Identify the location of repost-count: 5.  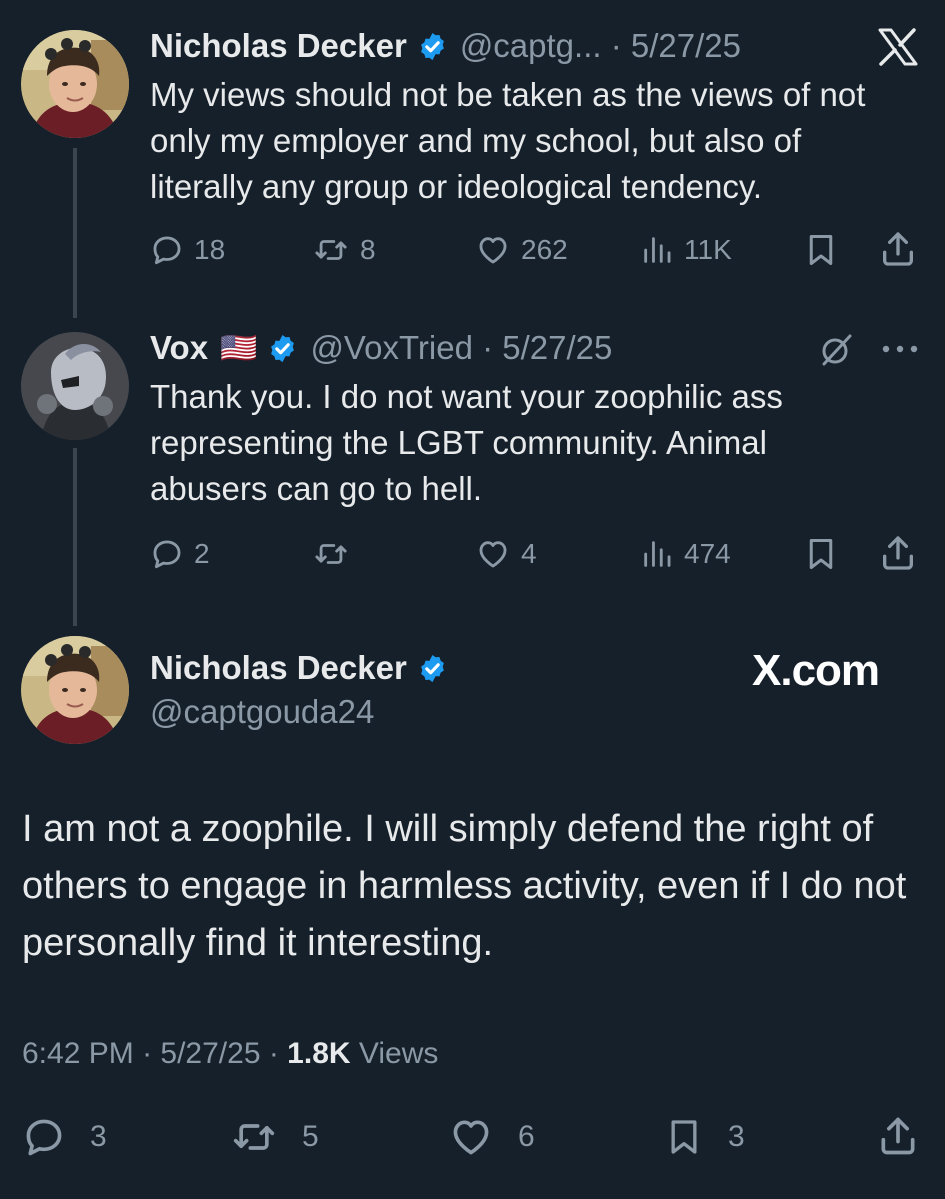
(310, 1136).